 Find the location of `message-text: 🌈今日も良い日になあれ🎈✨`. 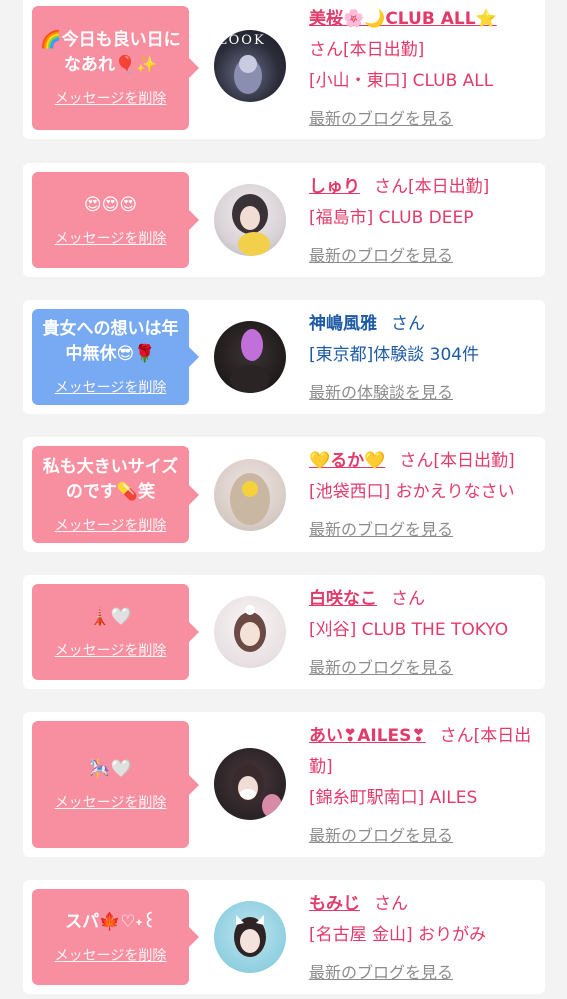

message-text: 🌈今日も良い日になあれ🎈✨ is located at coordinates (110, 52).